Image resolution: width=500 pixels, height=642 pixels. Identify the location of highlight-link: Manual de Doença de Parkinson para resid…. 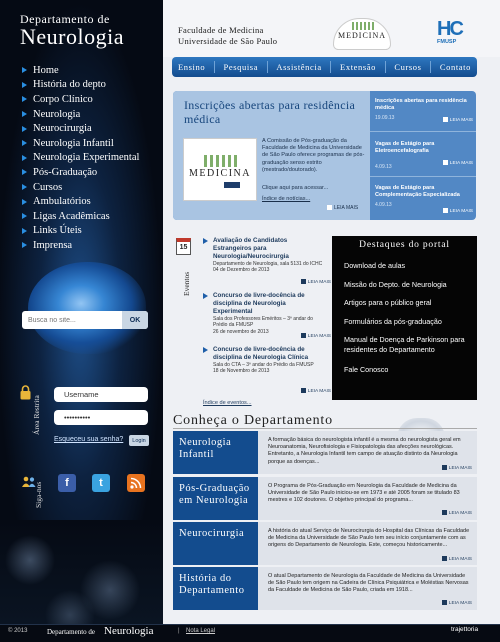
(409, 344).